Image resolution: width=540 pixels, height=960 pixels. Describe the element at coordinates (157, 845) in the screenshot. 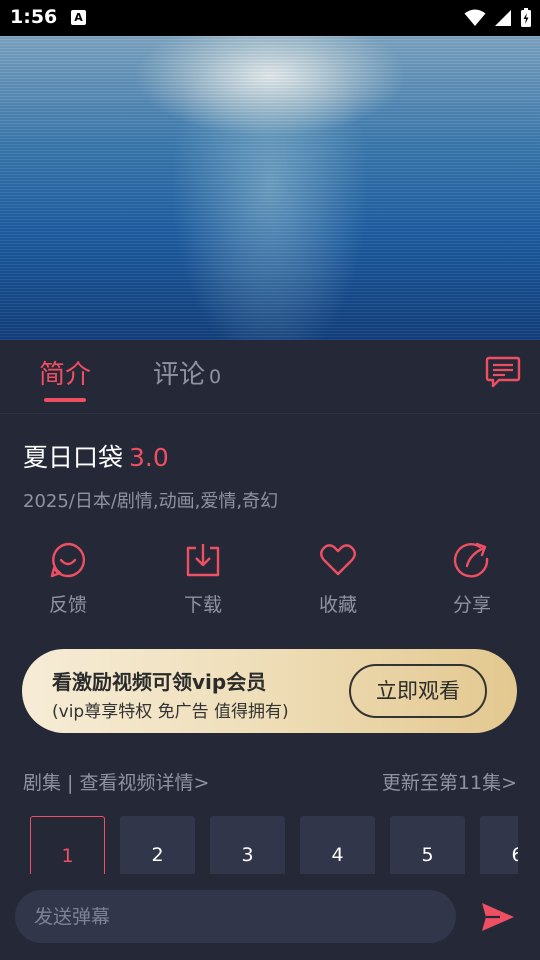

I see `episode-item: 2` at that location.